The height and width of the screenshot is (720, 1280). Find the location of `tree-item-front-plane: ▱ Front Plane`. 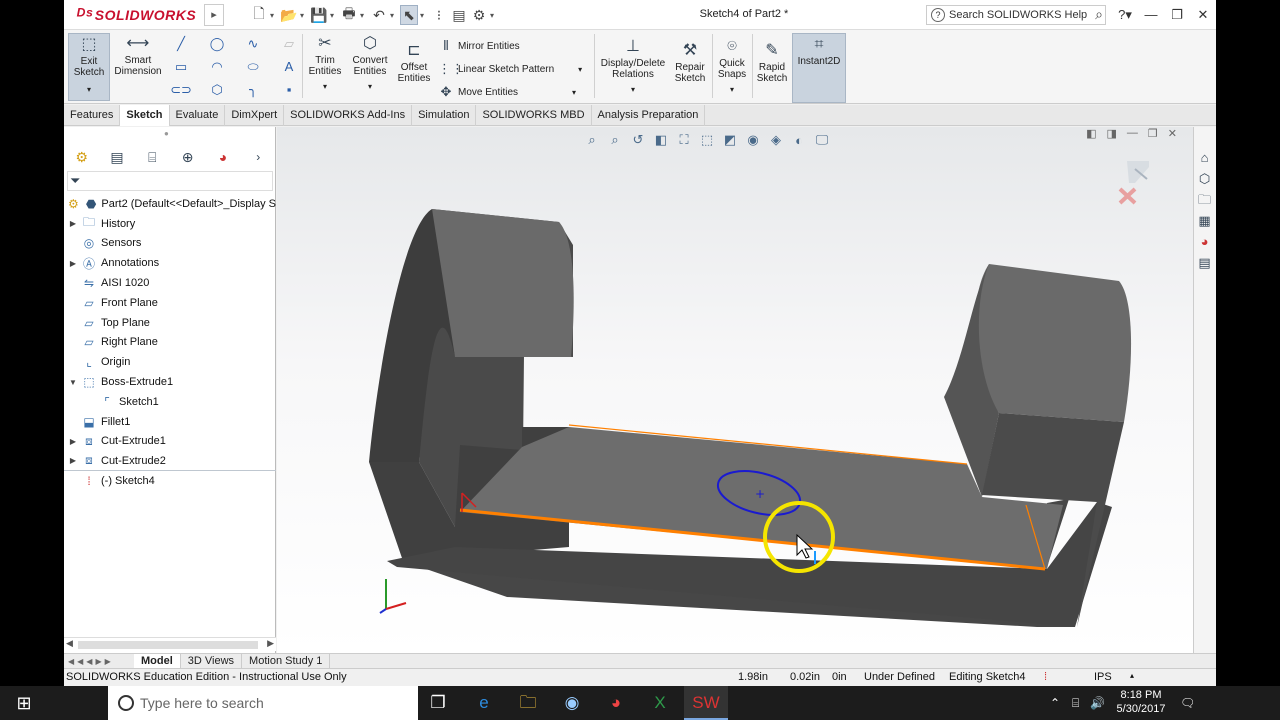

tree-item-front-plane: ▱ Front Plane is located at coordinates (170, 303).